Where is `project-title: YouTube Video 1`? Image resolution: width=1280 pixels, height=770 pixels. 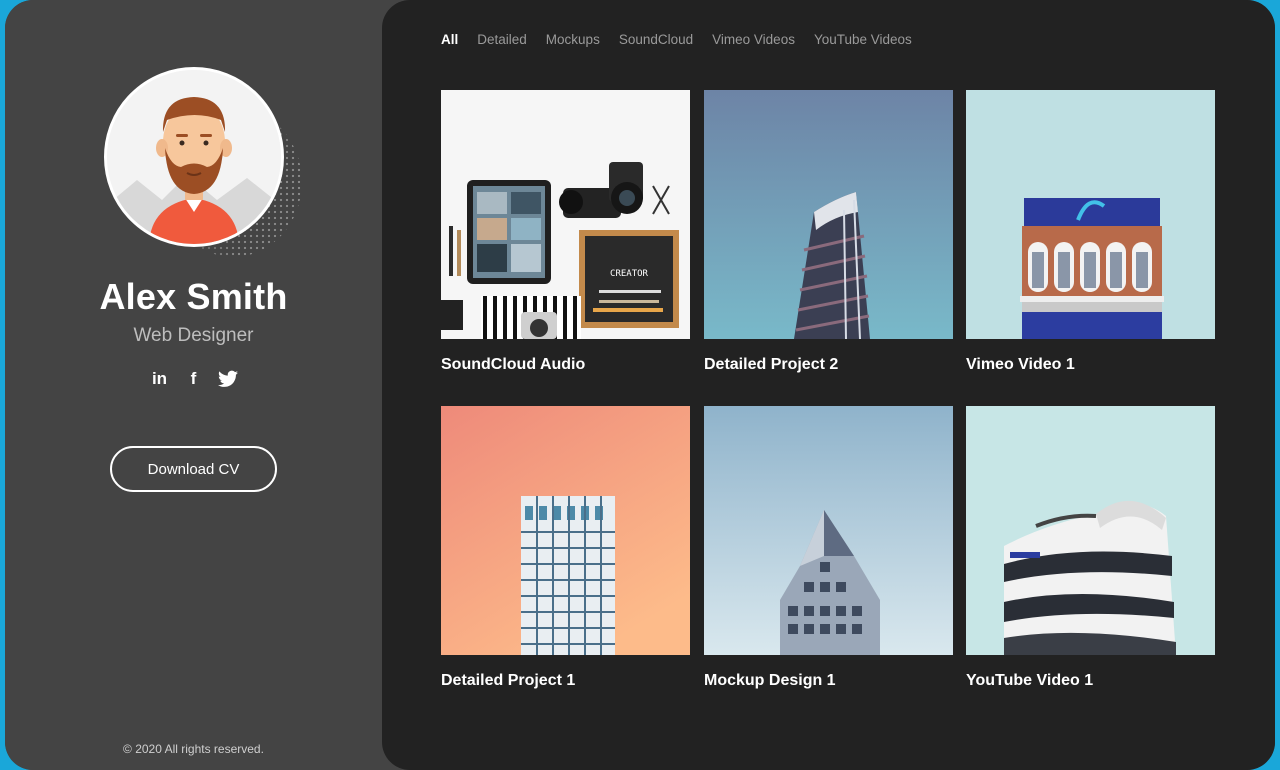
project-title: YouTube Video 1 is located at coordinates (1090, 681).